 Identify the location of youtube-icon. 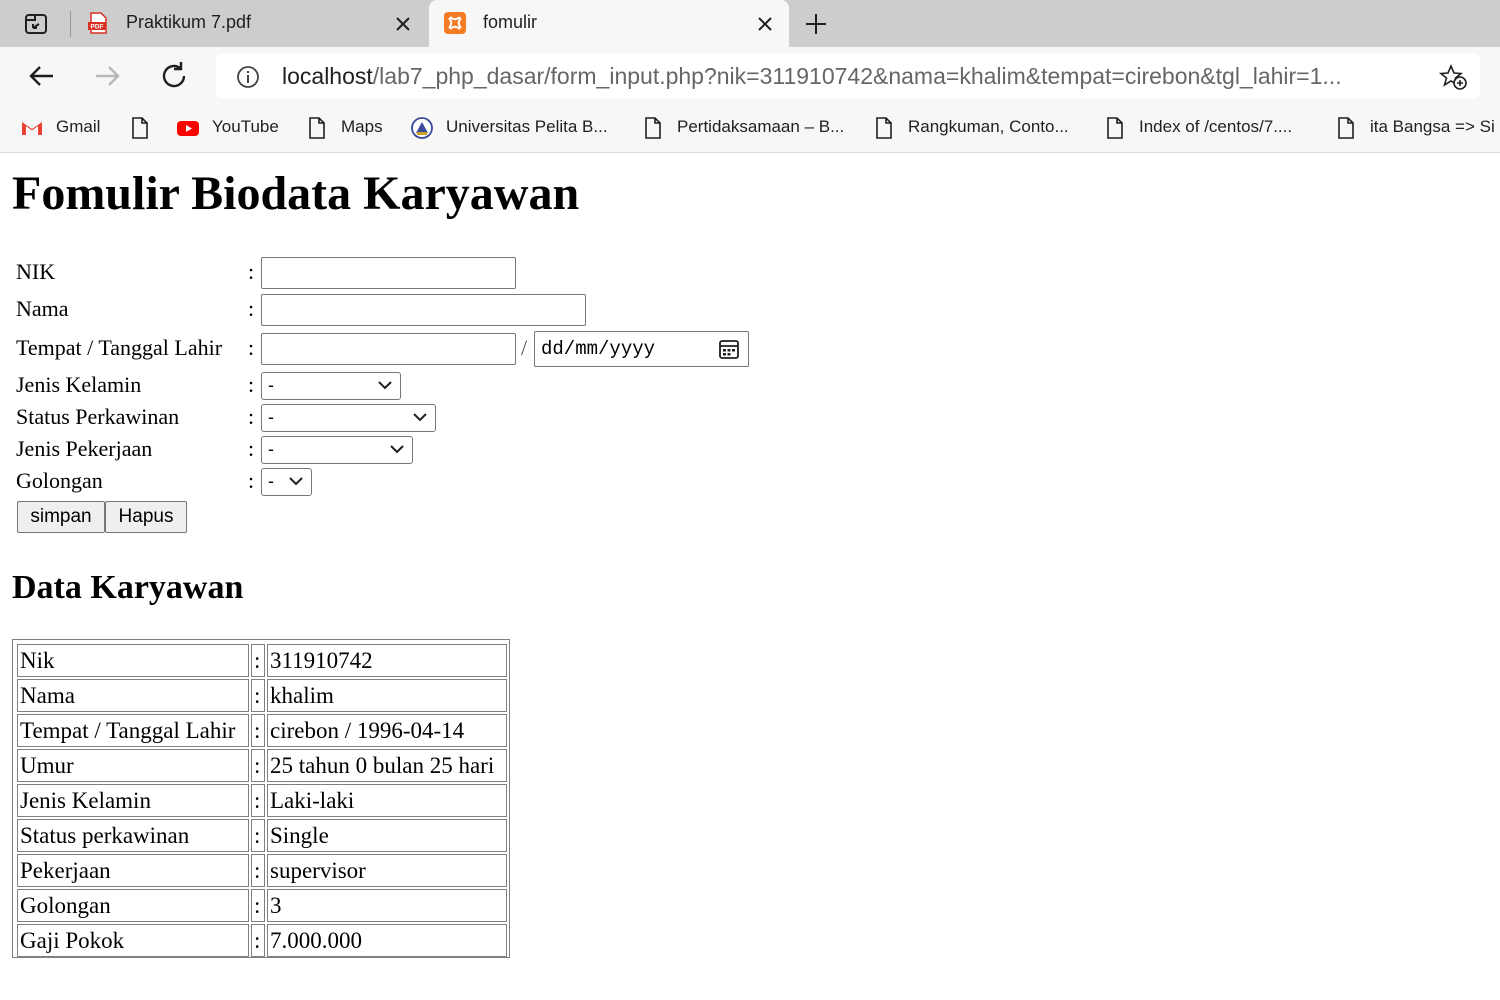
(188, 128).